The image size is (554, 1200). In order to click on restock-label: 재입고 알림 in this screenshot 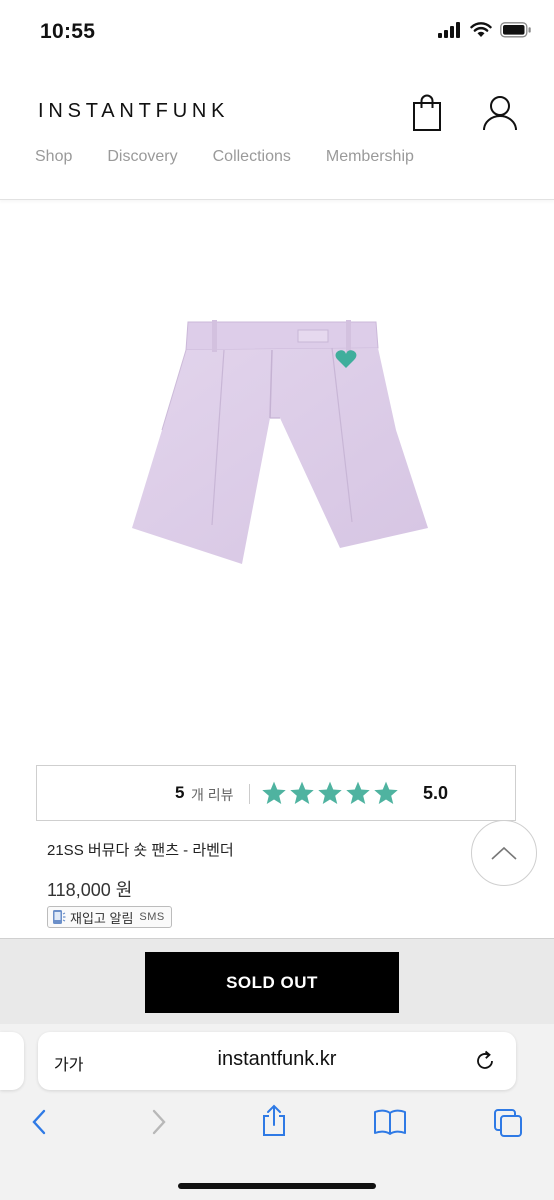, I will do `click(102, 918)`.